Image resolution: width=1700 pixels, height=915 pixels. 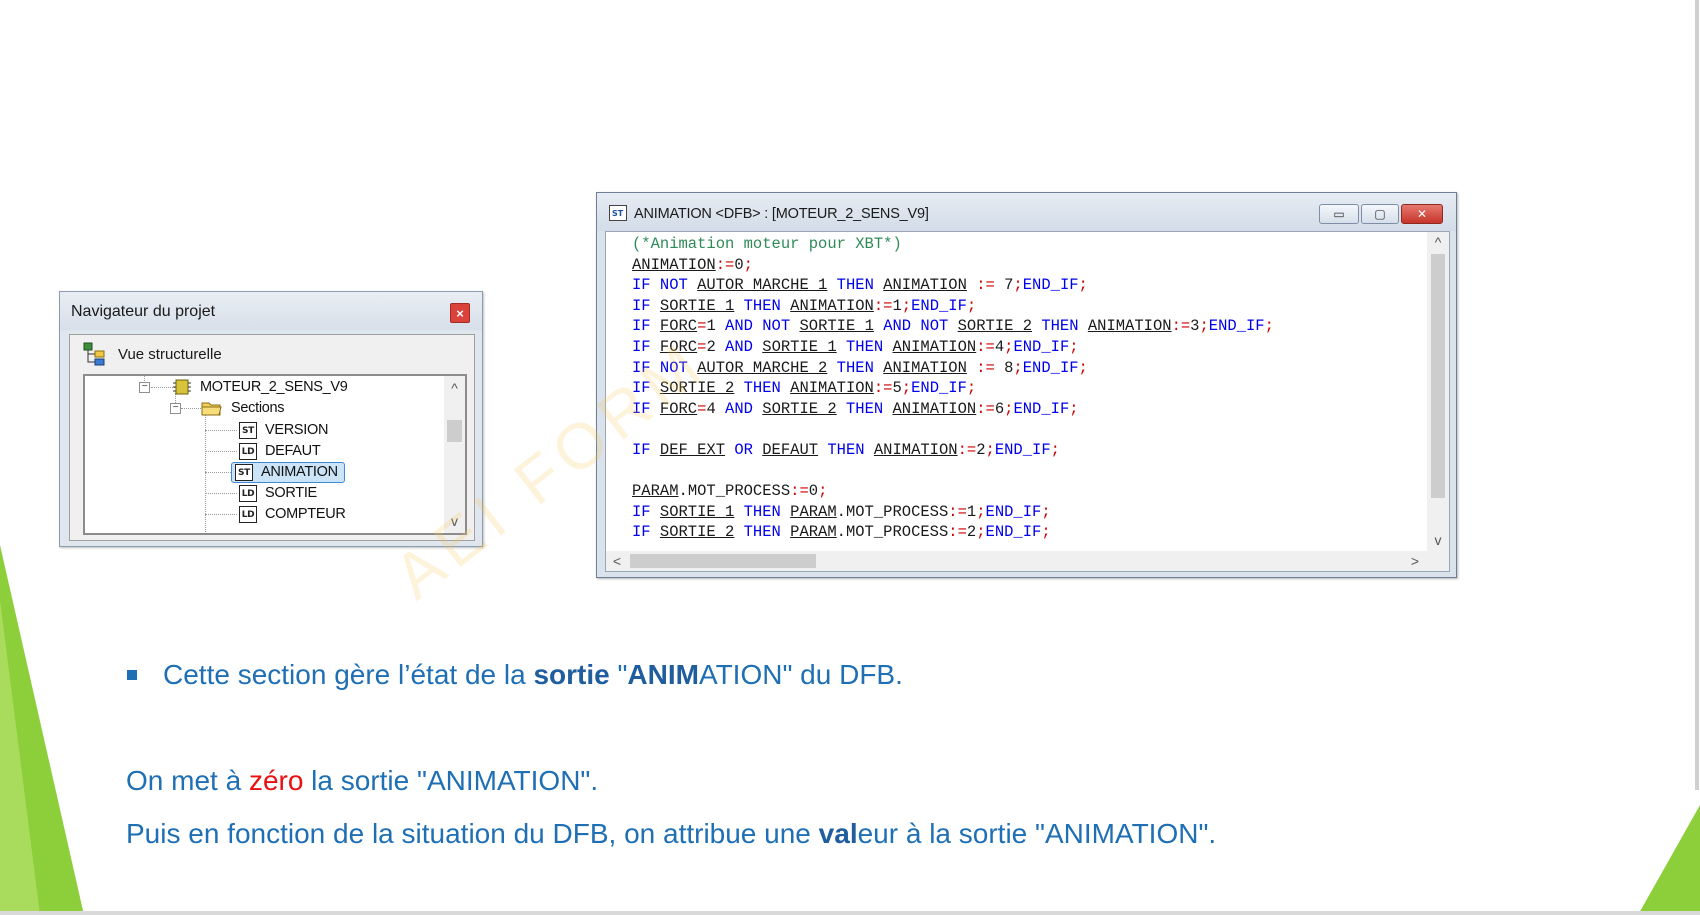 I want to click on code-token: 4, so click(x=999, y=346).